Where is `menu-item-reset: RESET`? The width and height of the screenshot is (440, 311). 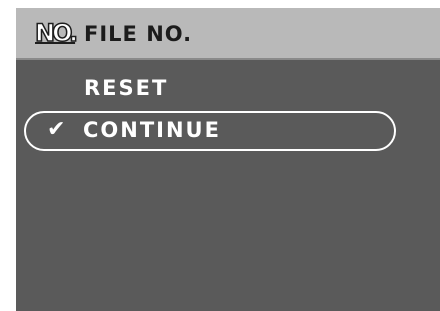 menu-item-reset: RESET is located at coordinates (210, 89).